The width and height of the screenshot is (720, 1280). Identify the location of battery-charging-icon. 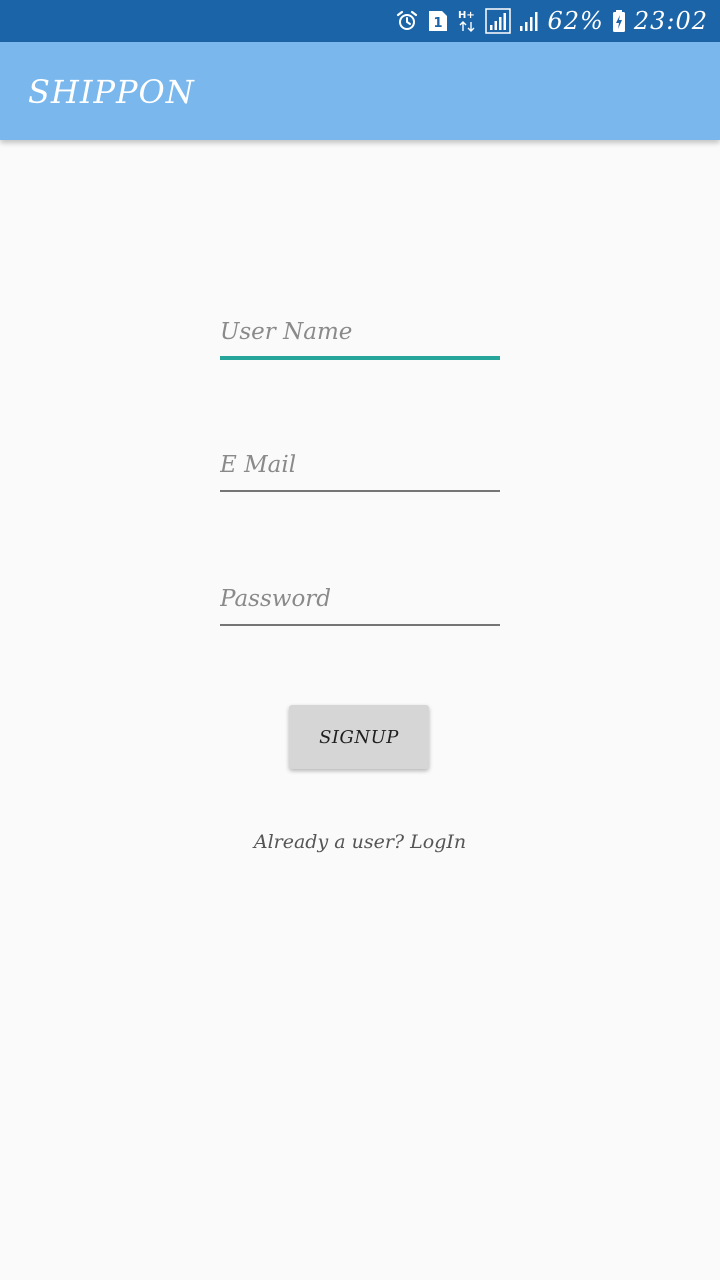
(619, 21).